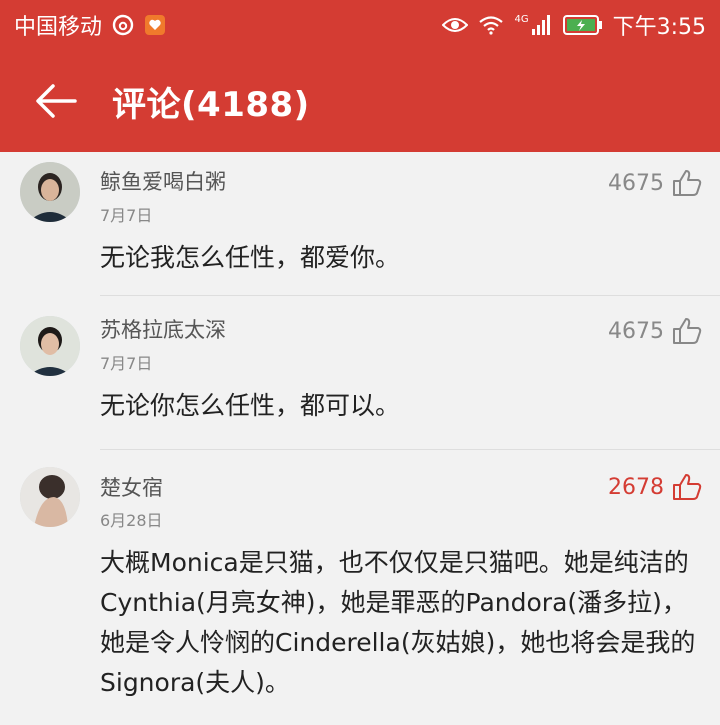 The width and height of the screenshot is (720, 725). I want to click on comment-text: 无论我怎么任性，都爱你。, so click(250, 257).